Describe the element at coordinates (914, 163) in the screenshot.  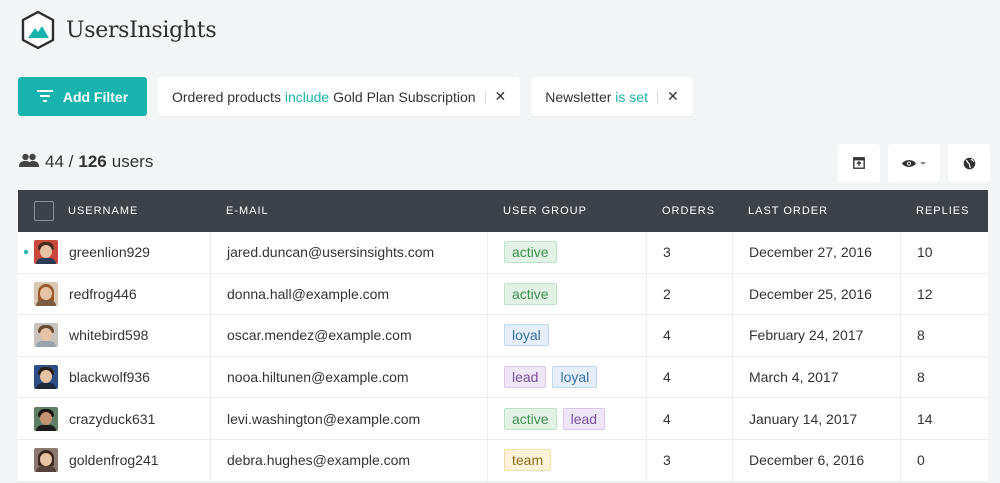
I see `visibility-button` at that location.